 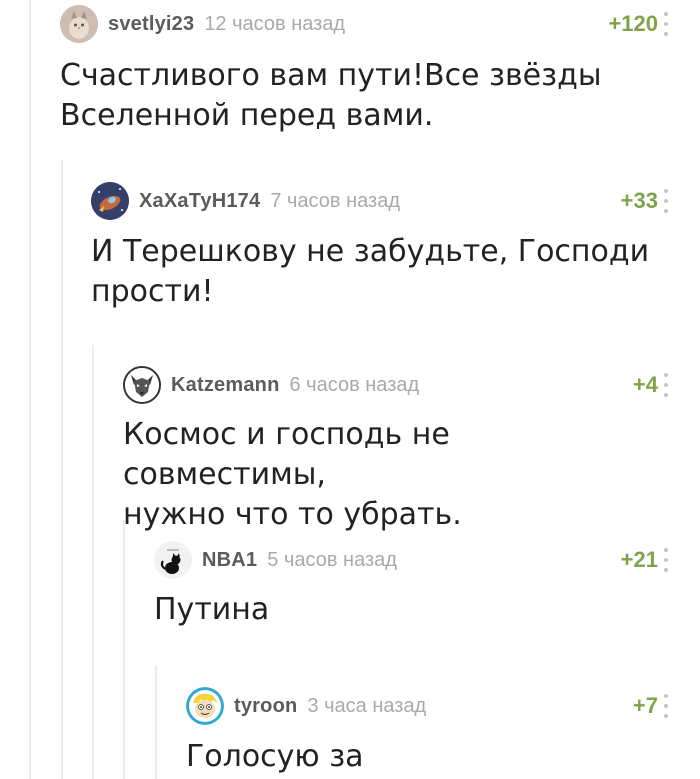 I want to click on comment-header: tyroon 3 часа назад +7, so click(x=443, y=706).